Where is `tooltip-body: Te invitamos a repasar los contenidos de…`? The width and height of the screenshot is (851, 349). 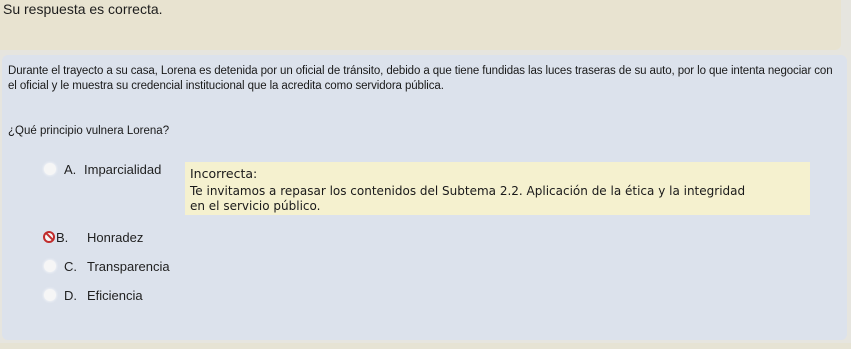 tooltip-body: Te invitamos a repasar los contenidos de… is located at coordinates (497, 199).